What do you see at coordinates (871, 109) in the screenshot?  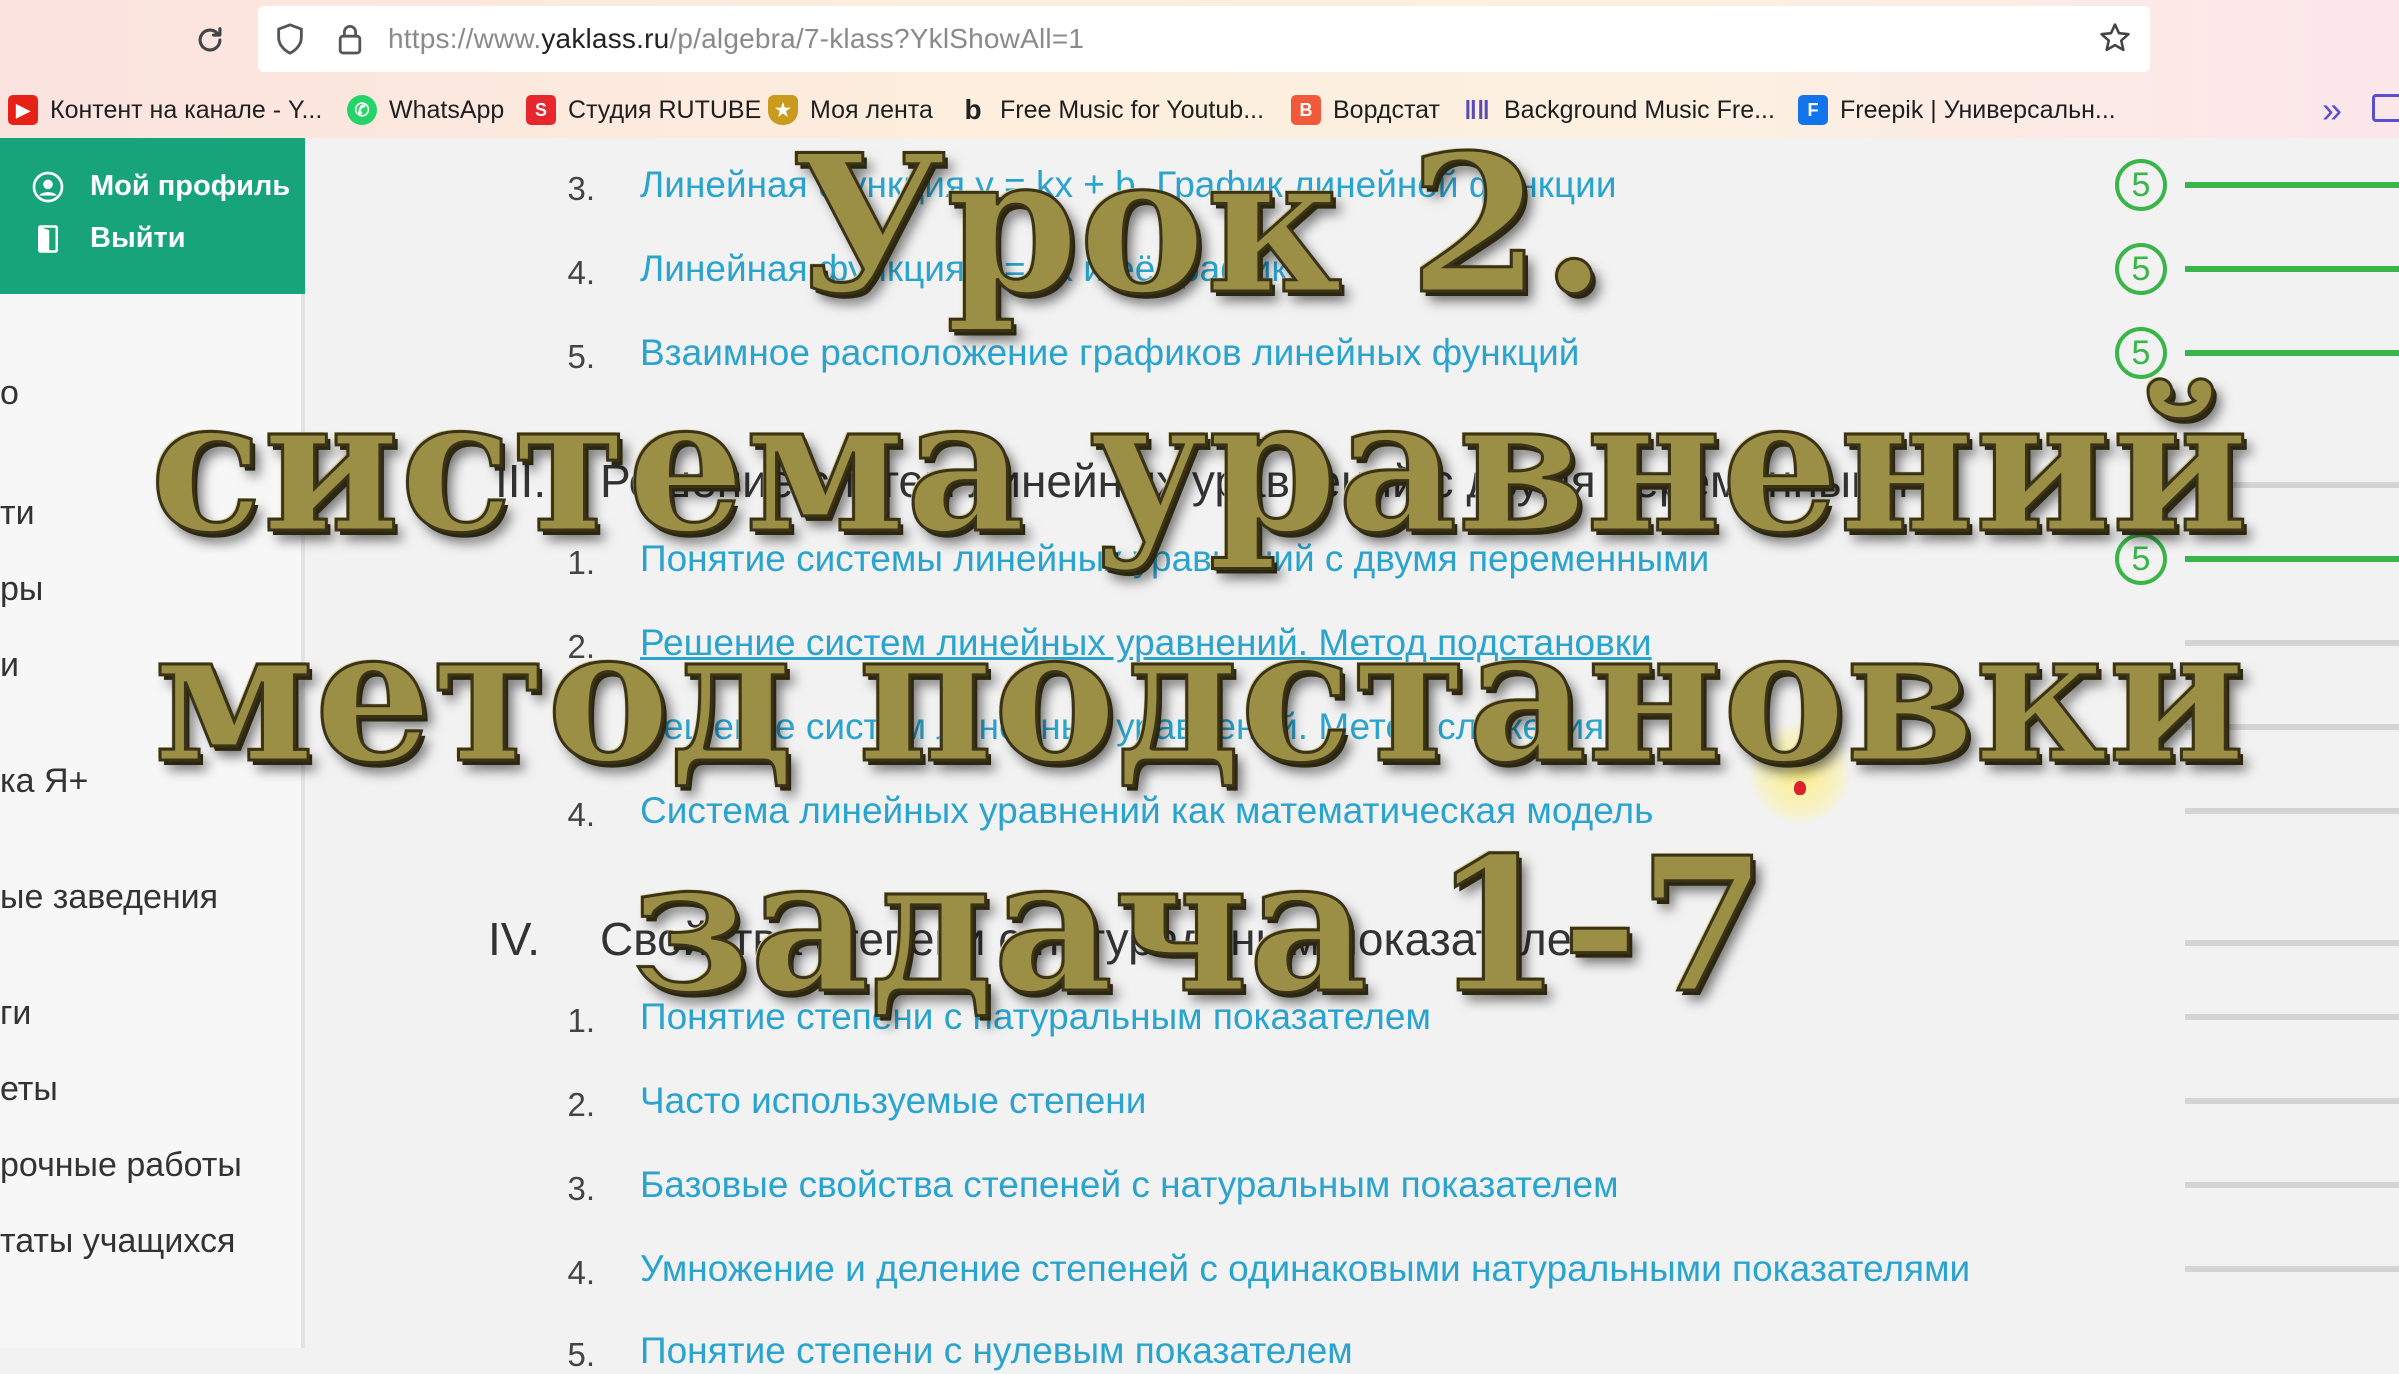 I see `bookmark-label: Моя лента` at bounding box center [871, 109].